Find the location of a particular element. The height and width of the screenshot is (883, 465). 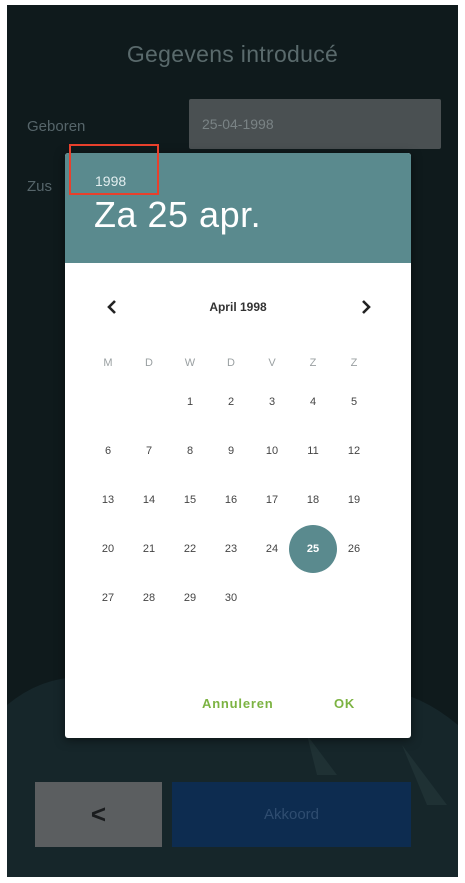

chevron-right-icon is located at coordinates (366, 307).